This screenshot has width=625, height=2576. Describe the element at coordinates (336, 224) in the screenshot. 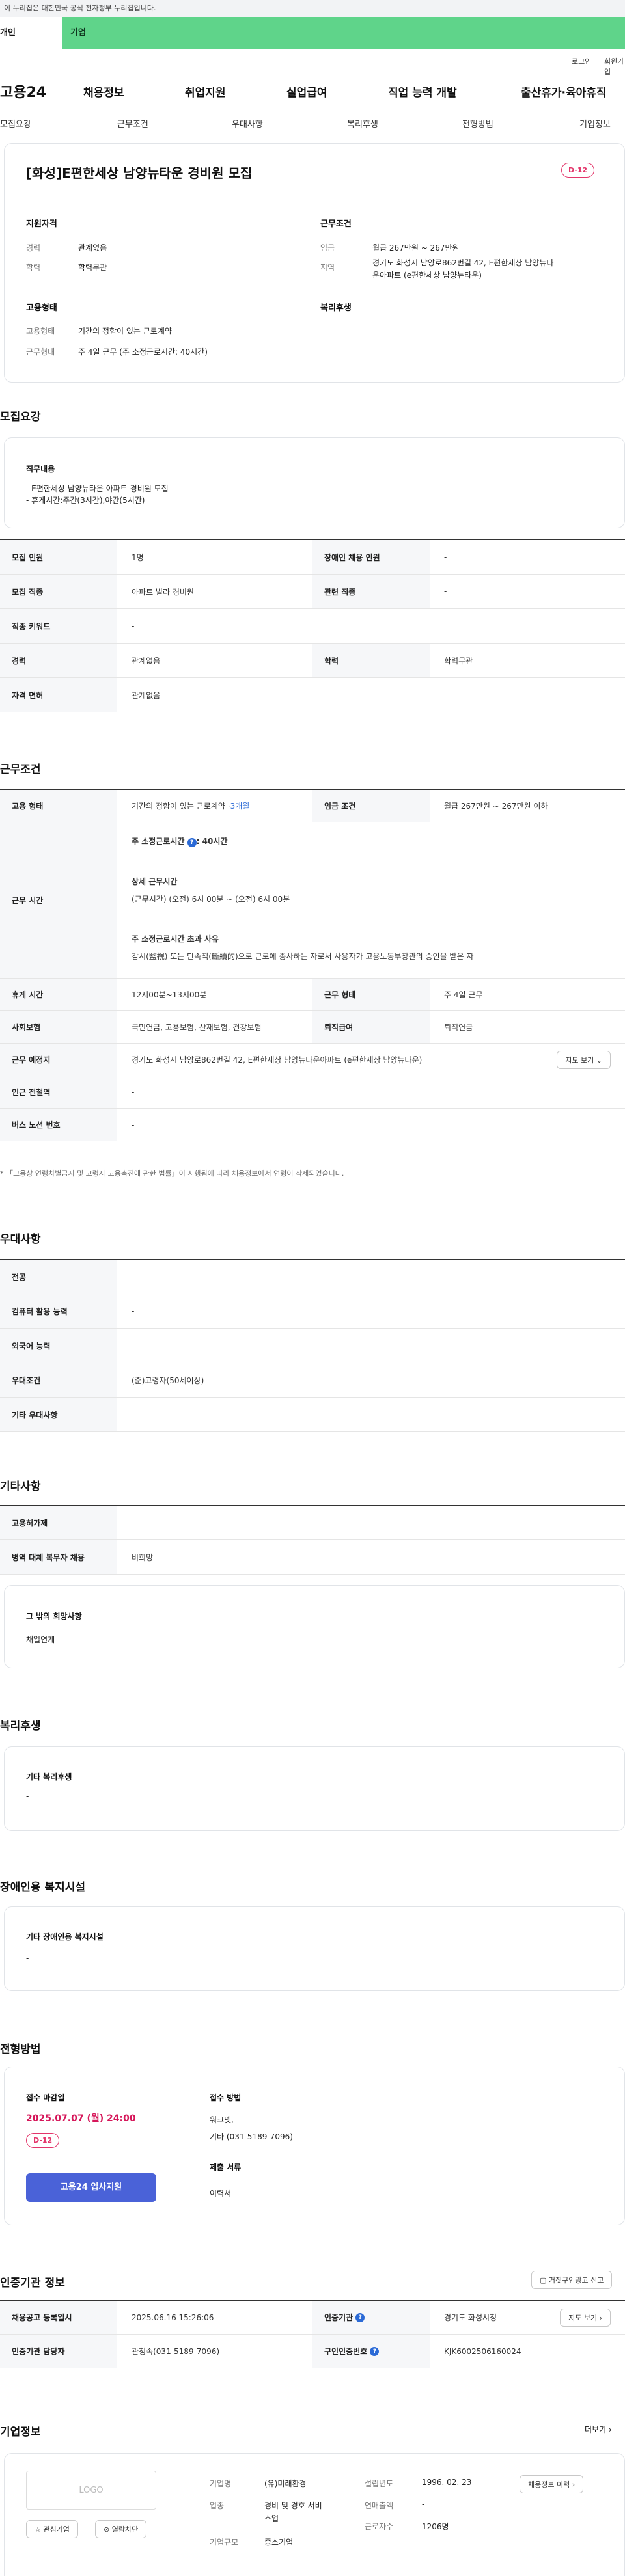

I see `cond-heading: 근무조건` at that location.